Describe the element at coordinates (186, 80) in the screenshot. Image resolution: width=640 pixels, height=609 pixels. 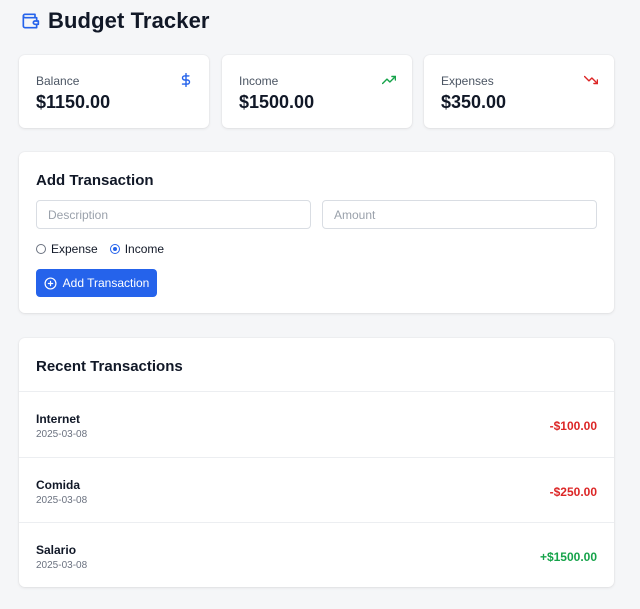
I see `dollar-icon` at that location.